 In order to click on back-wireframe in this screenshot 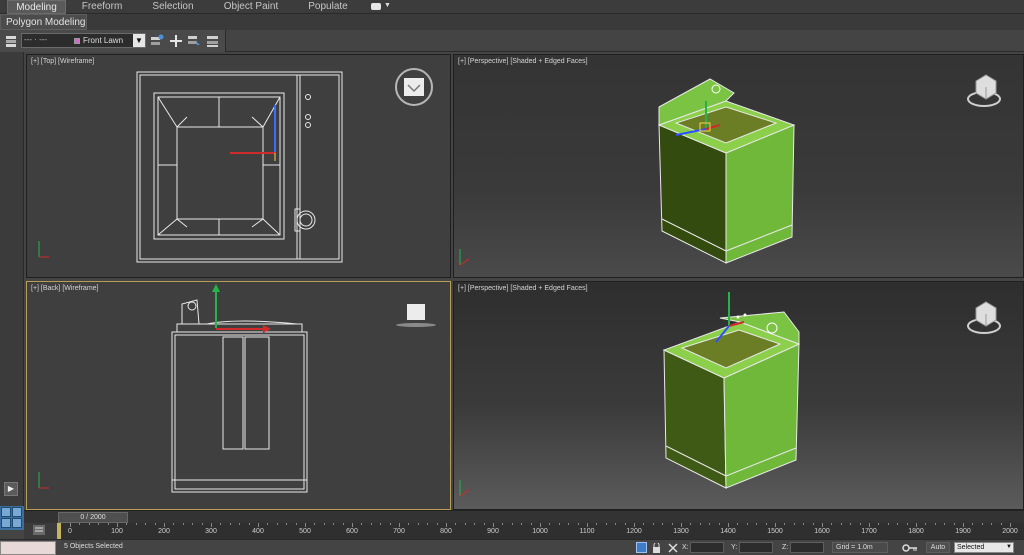, I will do `click(237, 388)`.